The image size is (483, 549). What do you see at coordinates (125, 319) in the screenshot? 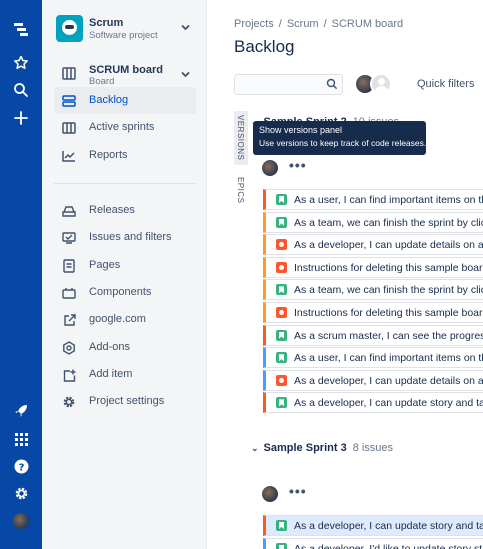
I see `sidebar-item-google: google.com` at bounding box center [125, 319].